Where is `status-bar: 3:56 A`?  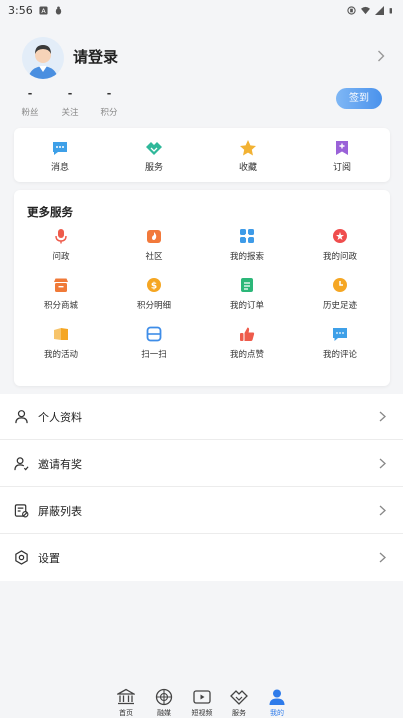 status-bar: 3:56 A is located at coordinates (201, 10).